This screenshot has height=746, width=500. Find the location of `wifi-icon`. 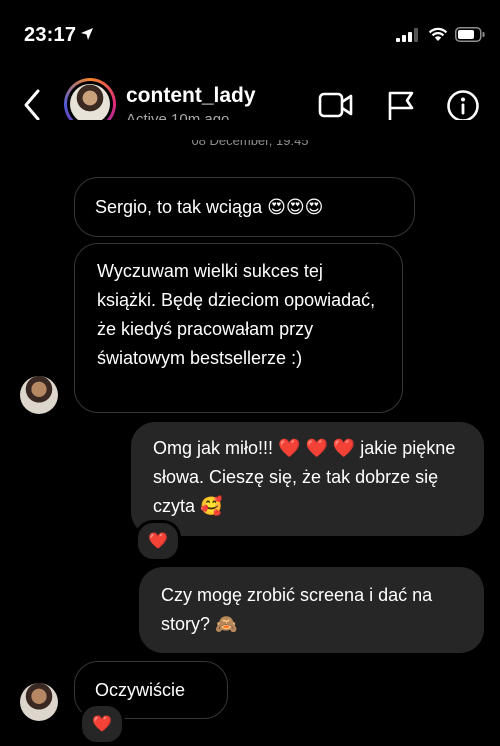

wifi-icon is located at coordinates (438, 34).